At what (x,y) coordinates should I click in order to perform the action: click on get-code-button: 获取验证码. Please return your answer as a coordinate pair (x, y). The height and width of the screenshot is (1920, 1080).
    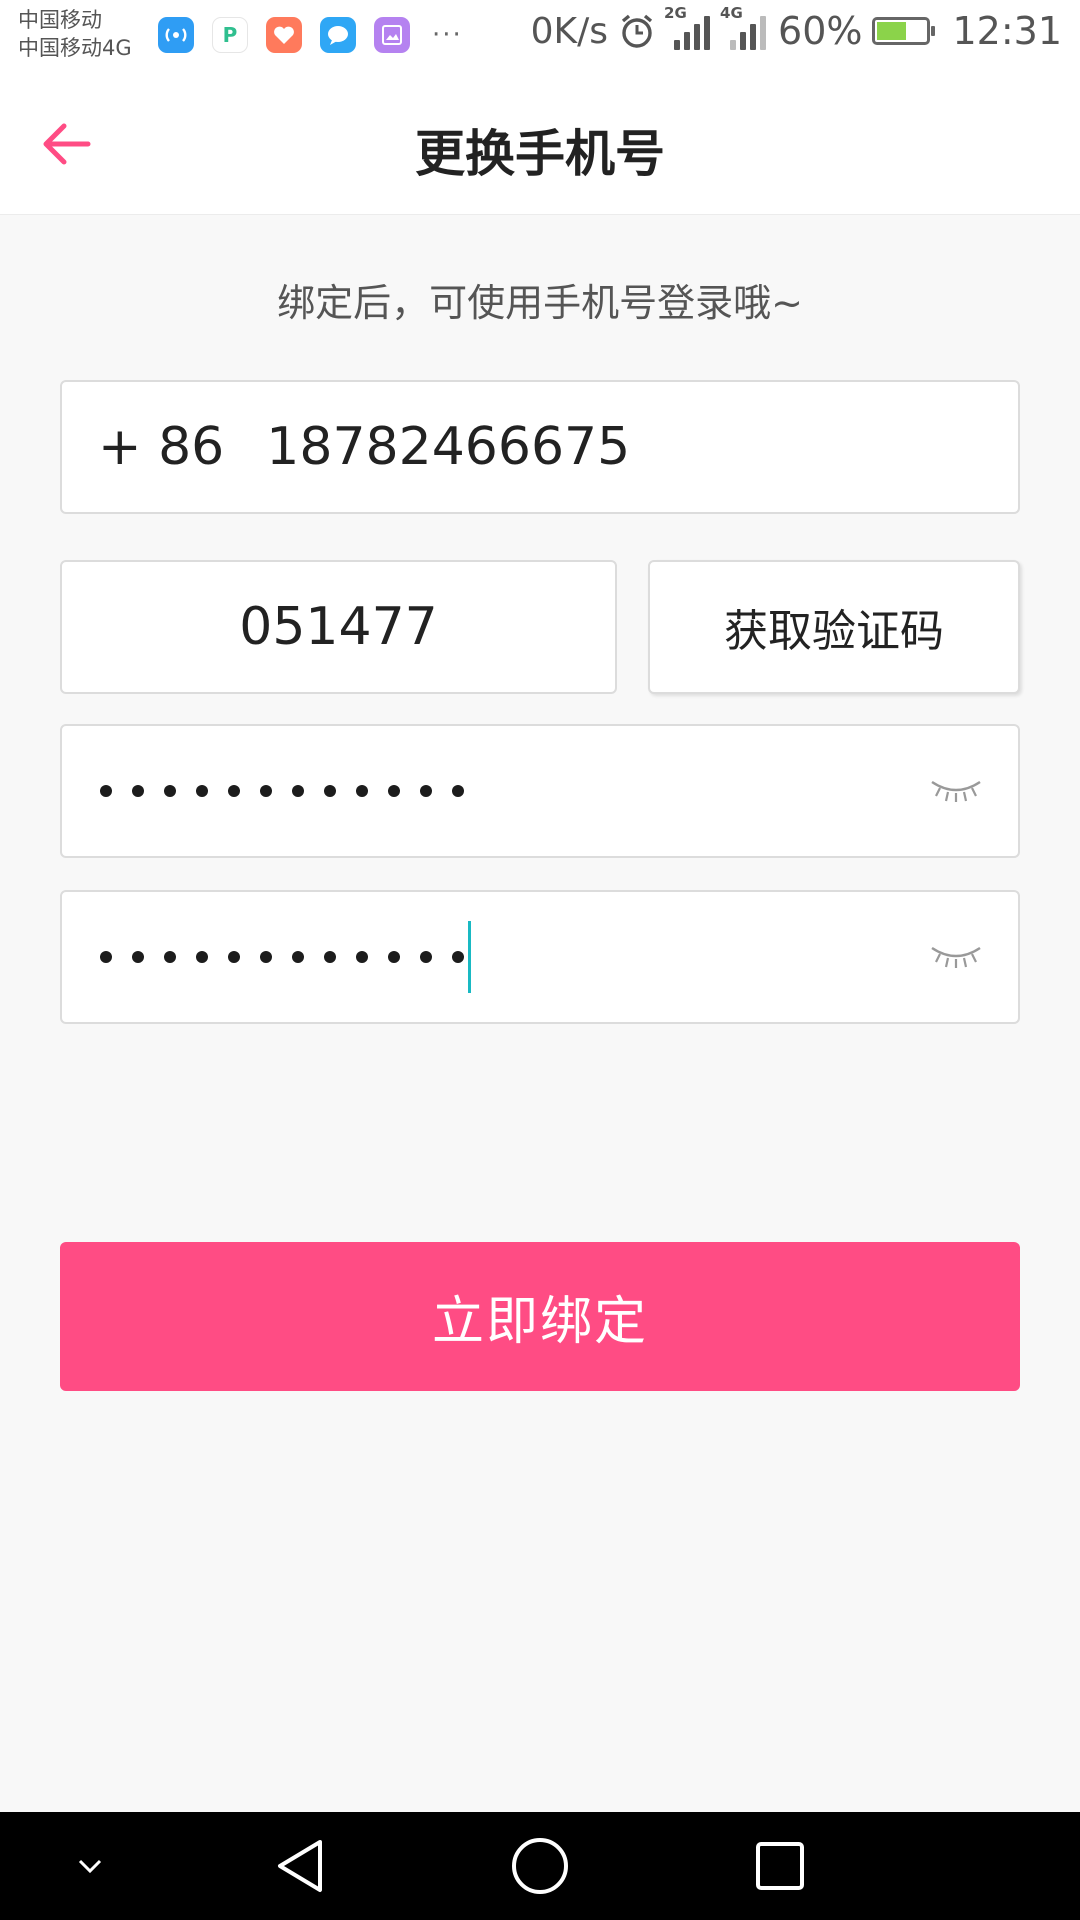
    Looking at the image, I should click on (834, 627).